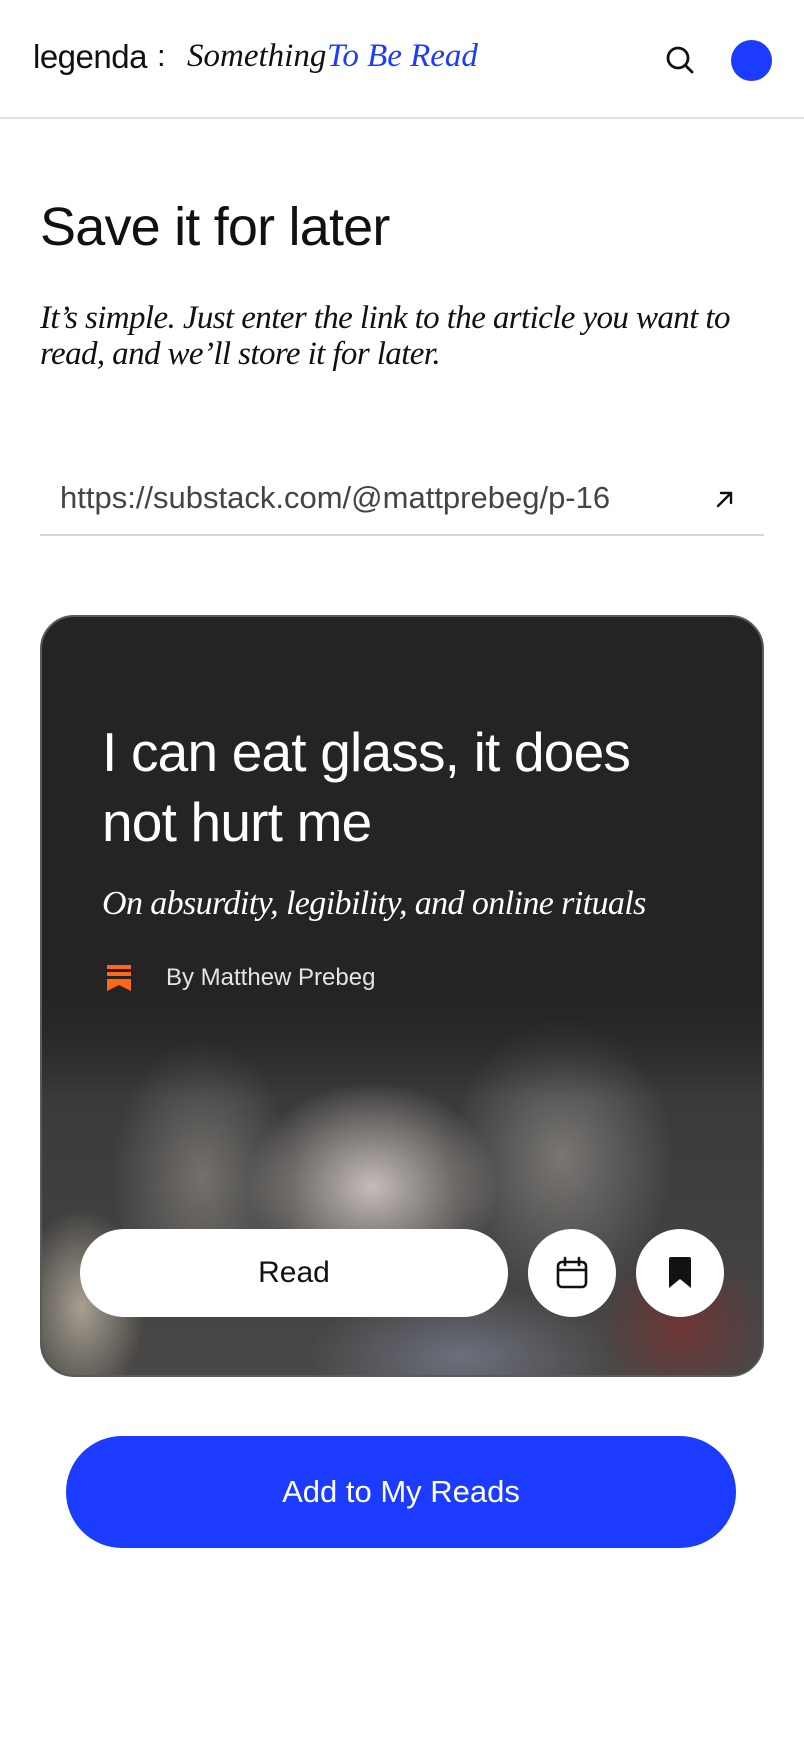 This screenshot has width=804, height=1748. What do you see at coordinates (257, 56) in the screenshot?
I see `tagline-part1: Something` at bounding box center [257, 56].